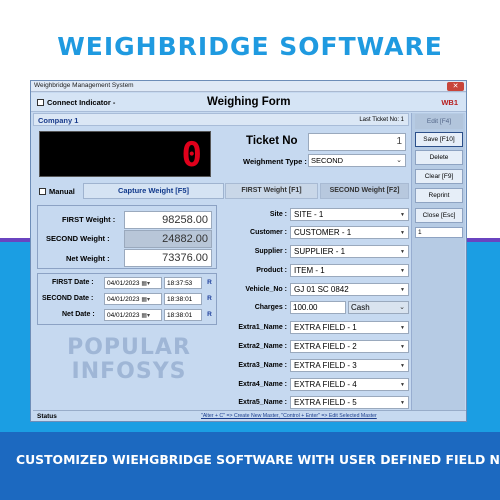  I want to click on window-title: Weighbridge Management System, so click(84, 85).